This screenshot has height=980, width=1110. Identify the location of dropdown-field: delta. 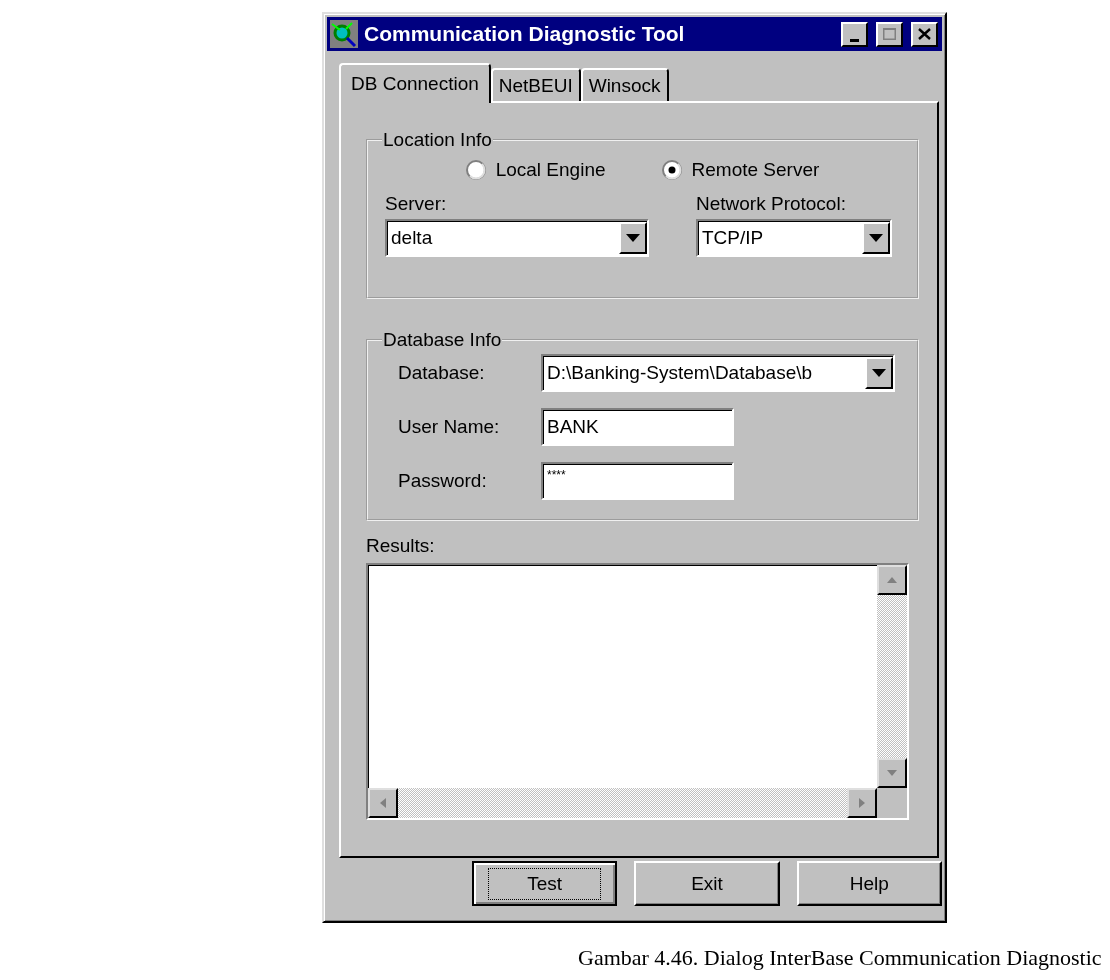
(517, 238).